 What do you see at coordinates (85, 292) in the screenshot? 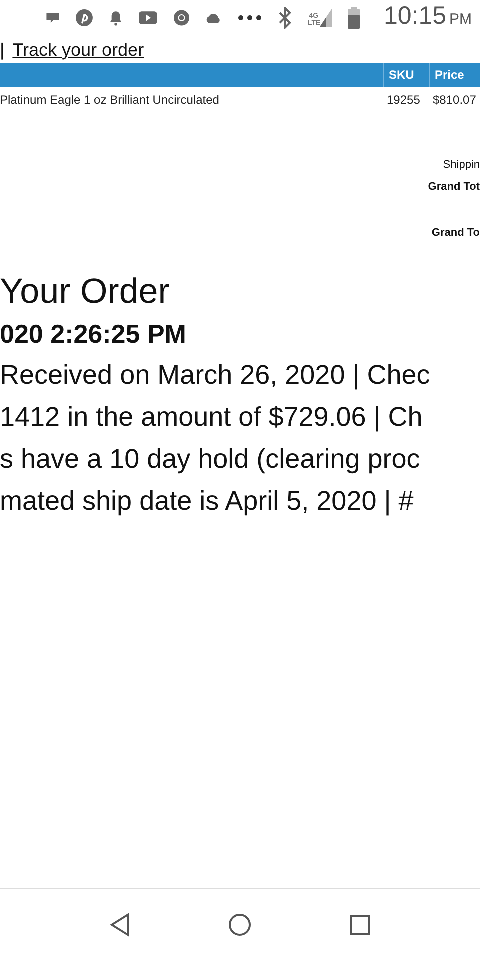
I see `order-heading: Your Order` at bounding box center [85, 292].